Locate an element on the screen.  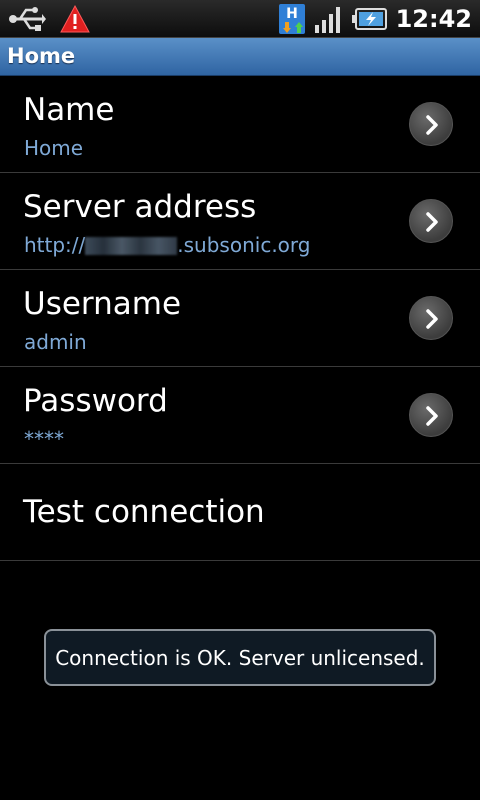
pref-summary: Home is located at coordinates (54, 148).